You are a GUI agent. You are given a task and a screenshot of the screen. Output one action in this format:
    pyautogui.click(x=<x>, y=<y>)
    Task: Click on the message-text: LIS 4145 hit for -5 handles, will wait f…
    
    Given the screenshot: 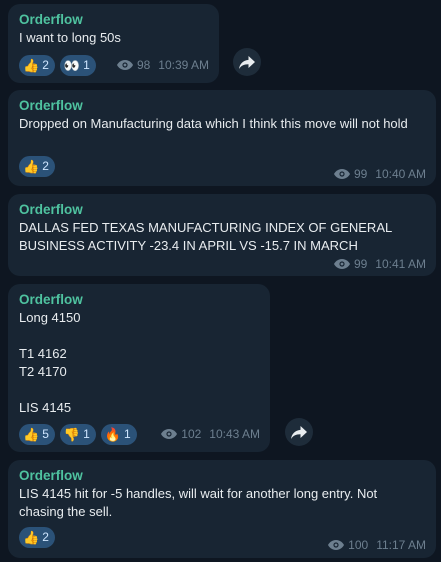 What is the action you would take?
    pyautogui.click(x=200, y=502)
    